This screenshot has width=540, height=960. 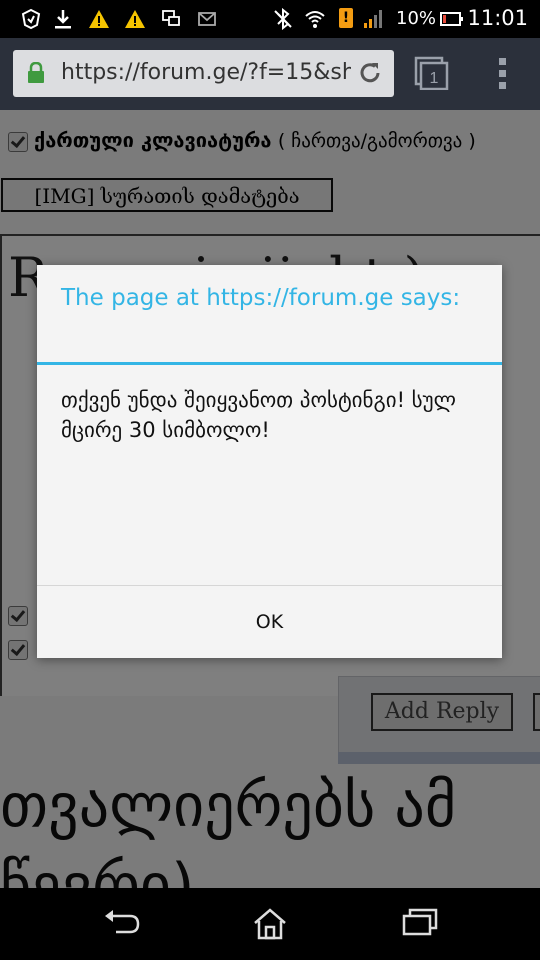 What do you see at coordinates (283, 19) in the screenshot?
I see `bluetooth-off-icon` at bounding box center [283, 19].